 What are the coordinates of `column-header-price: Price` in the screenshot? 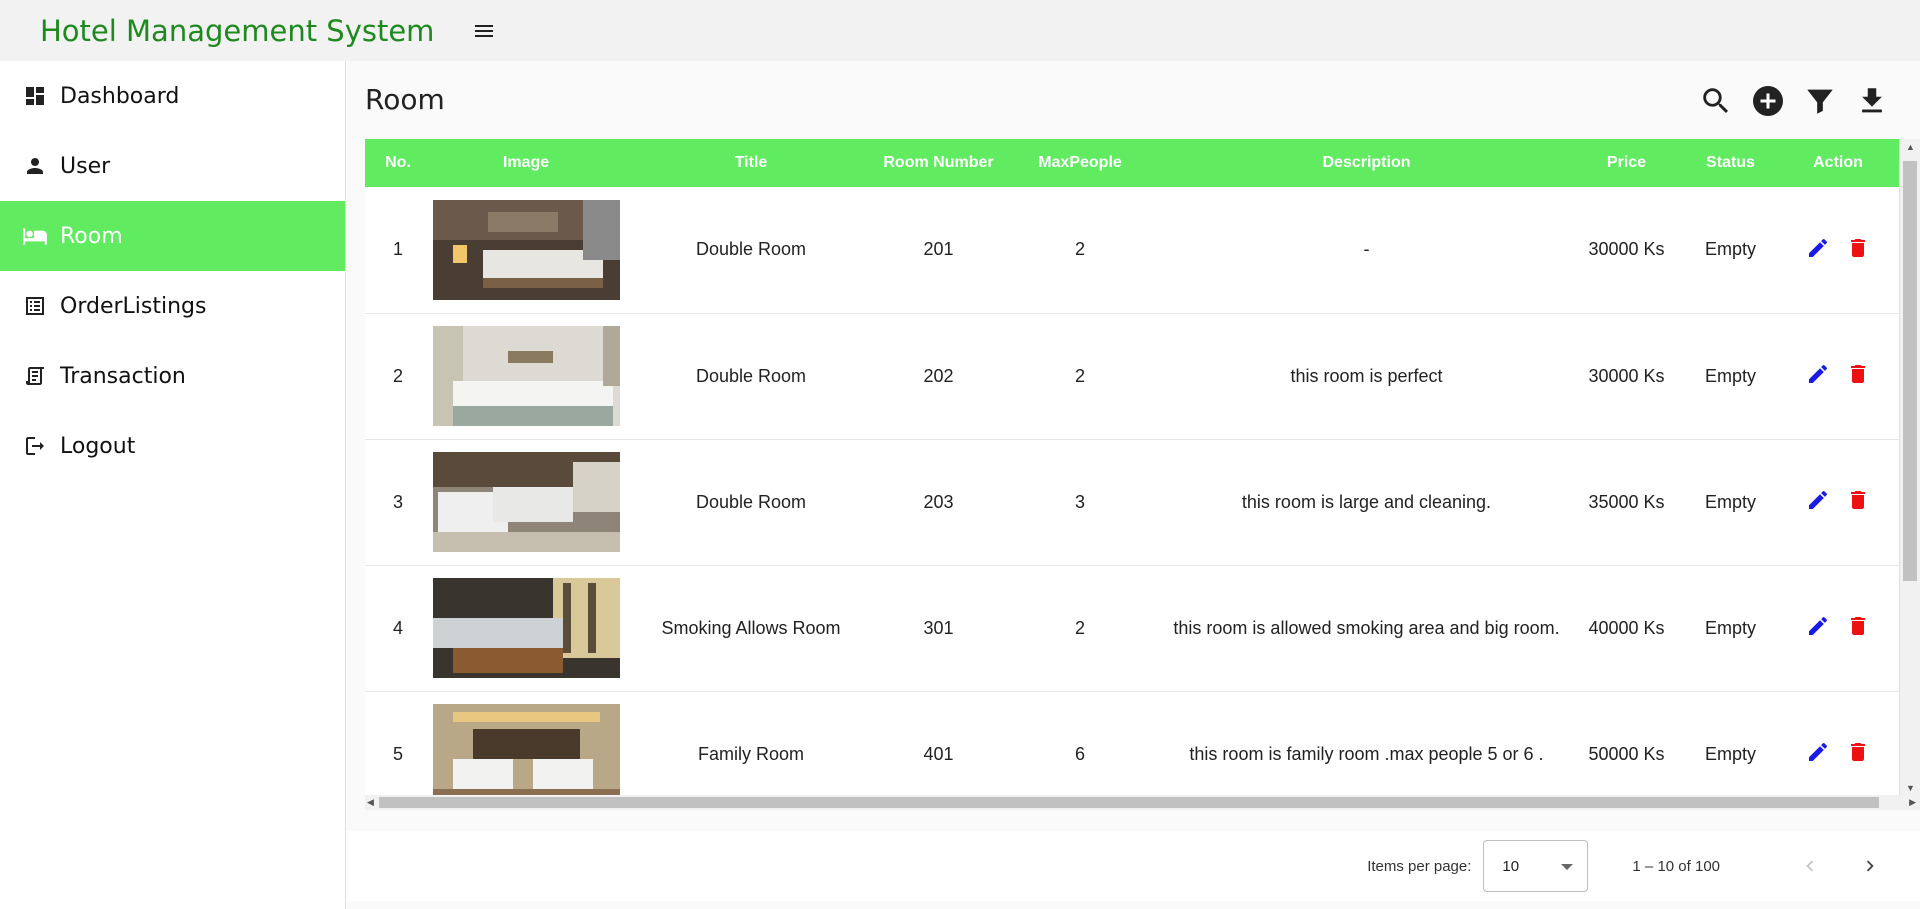 It's located at (1626, 163).